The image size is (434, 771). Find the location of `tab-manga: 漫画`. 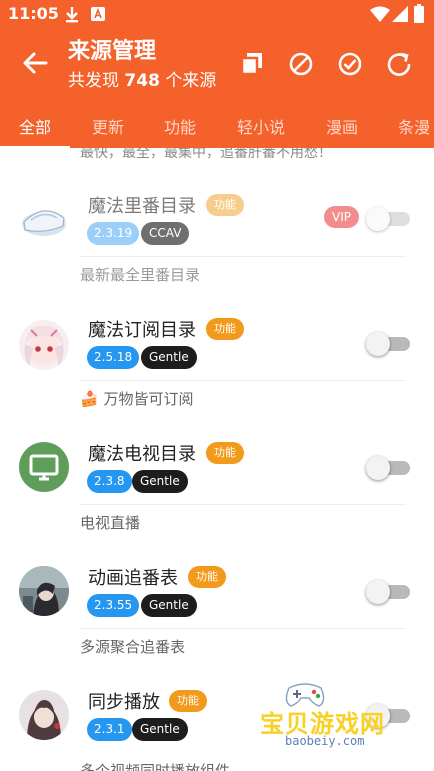

tab-manga: 漫画 is located at coordinates (342, 126).